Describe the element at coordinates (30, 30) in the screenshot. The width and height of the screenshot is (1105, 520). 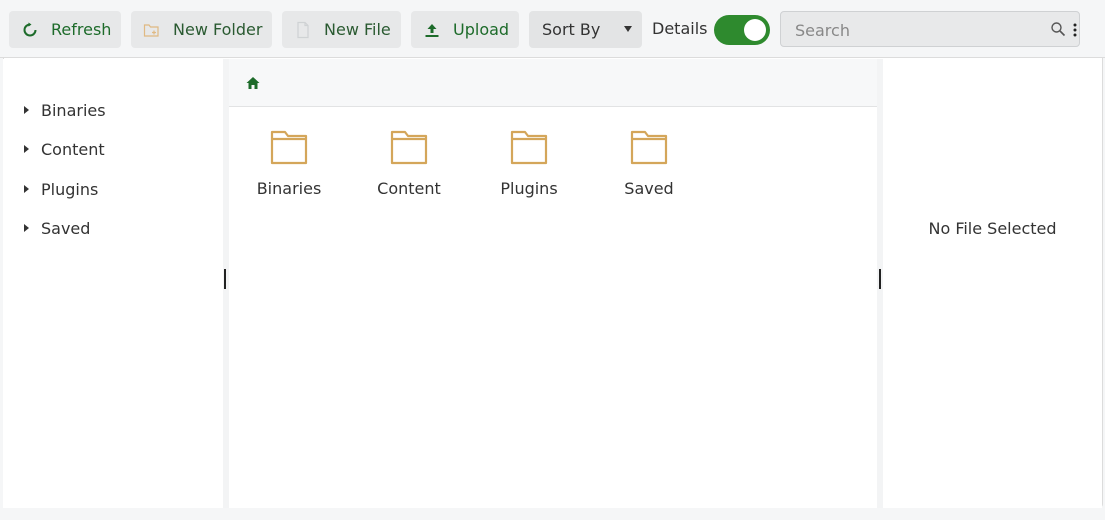
I see `refresh-icon` at that location.